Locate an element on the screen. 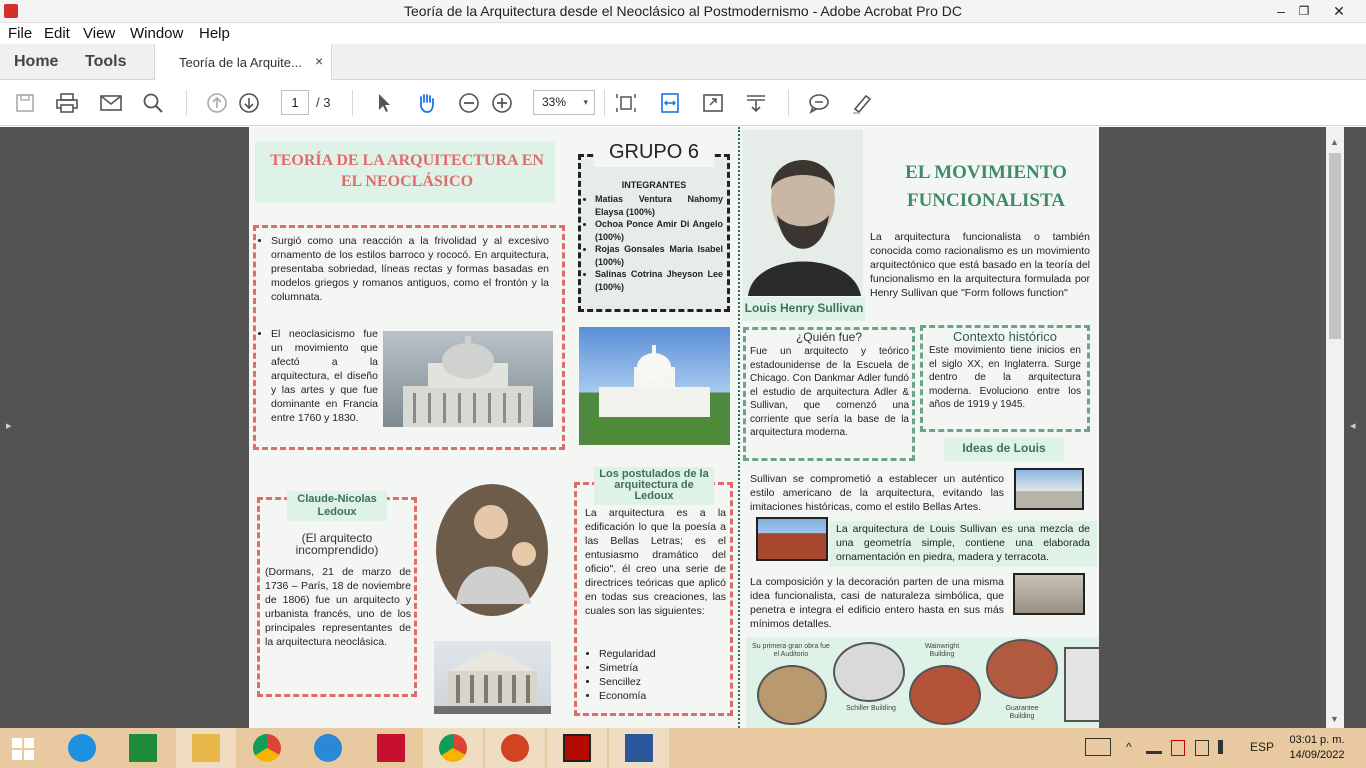 This screenshot has height=768, width=1366. contexto-title: Contexto histórico is located at coordinates (1005, 336).